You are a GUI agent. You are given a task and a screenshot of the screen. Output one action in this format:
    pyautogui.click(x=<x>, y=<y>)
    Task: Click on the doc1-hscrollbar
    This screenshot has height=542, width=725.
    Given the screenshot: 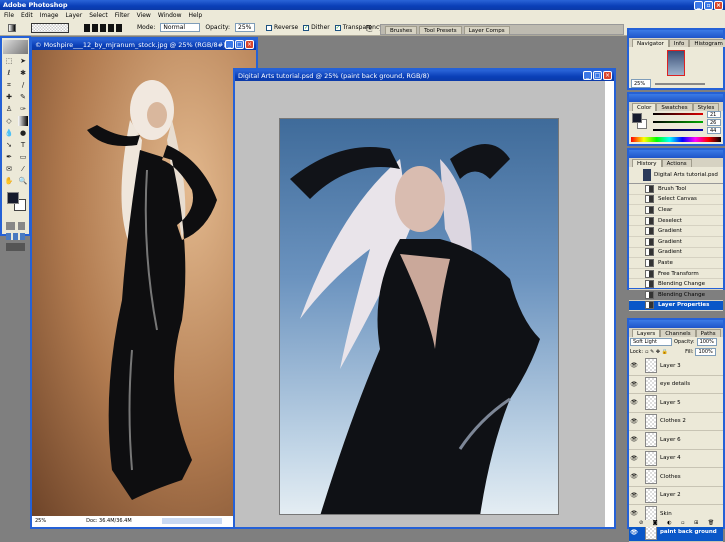 What is the action you would take?
    pyautogui.click(x=192, y=521)
    